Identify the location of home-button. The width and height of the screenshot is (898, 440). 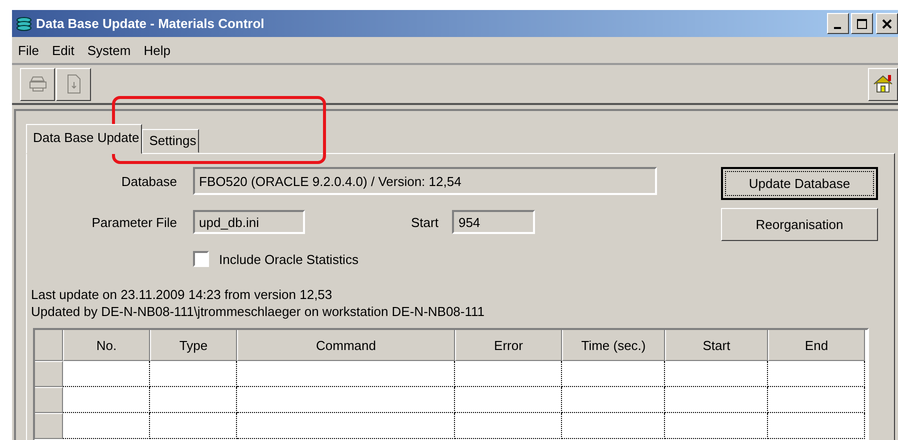
(883, 84).